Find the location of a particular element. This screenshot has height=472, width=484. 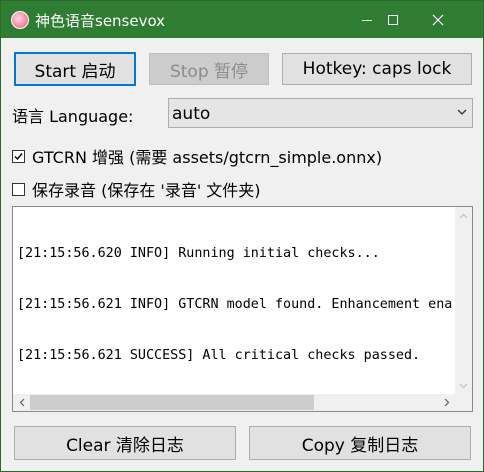

horizontal-scrollbar is located at coordinates (234, 402).